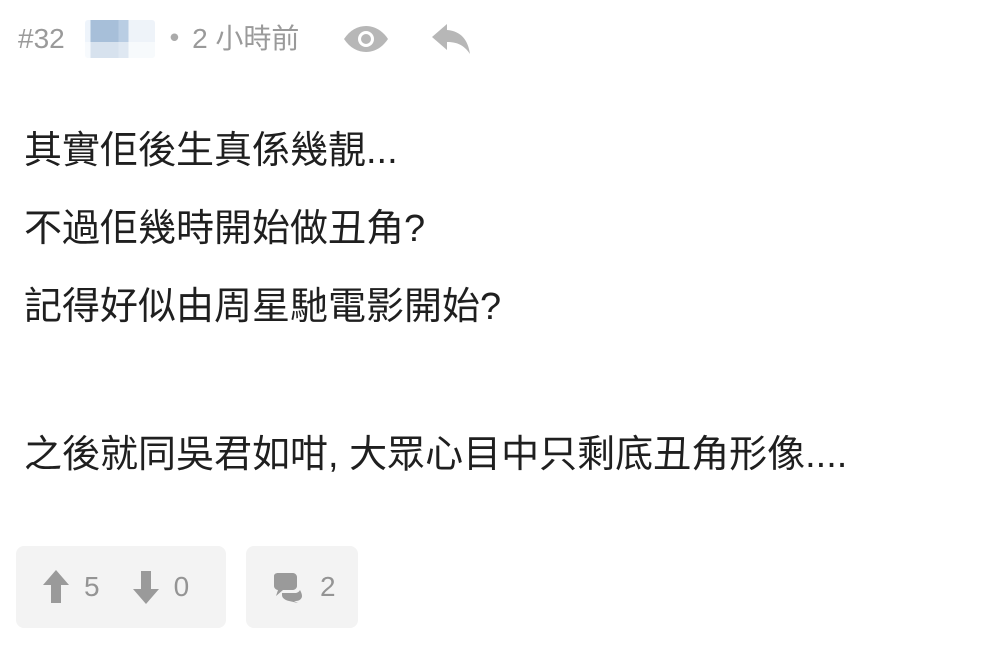  I want to click on post-meta: #32 • 2 小時前, so click(245, 39).